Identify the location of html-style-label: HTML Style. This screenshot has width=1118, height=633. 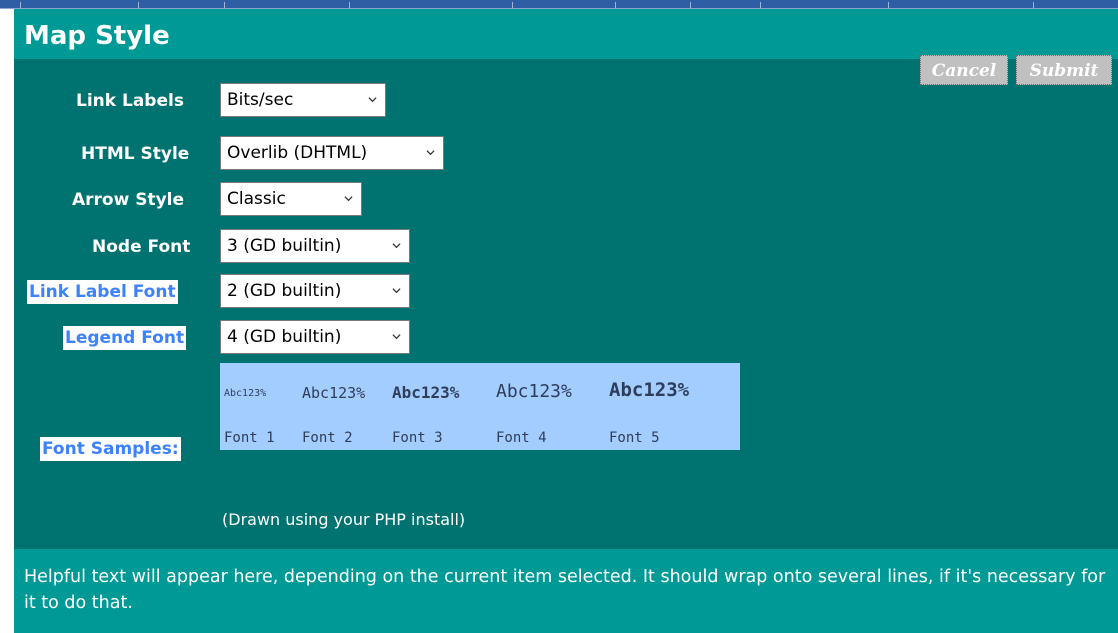
(135, 154).